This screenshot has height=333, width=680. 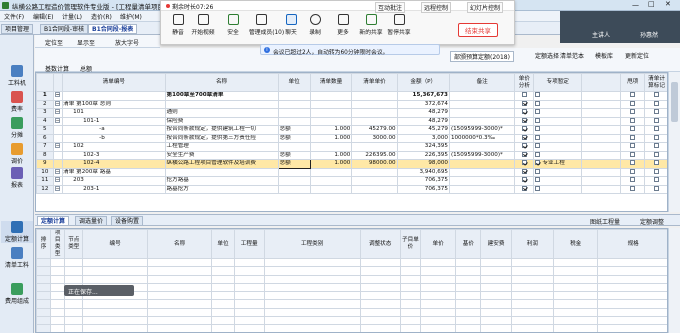 I want to click on cell-unit: 总额, so click(x=294, y=138).